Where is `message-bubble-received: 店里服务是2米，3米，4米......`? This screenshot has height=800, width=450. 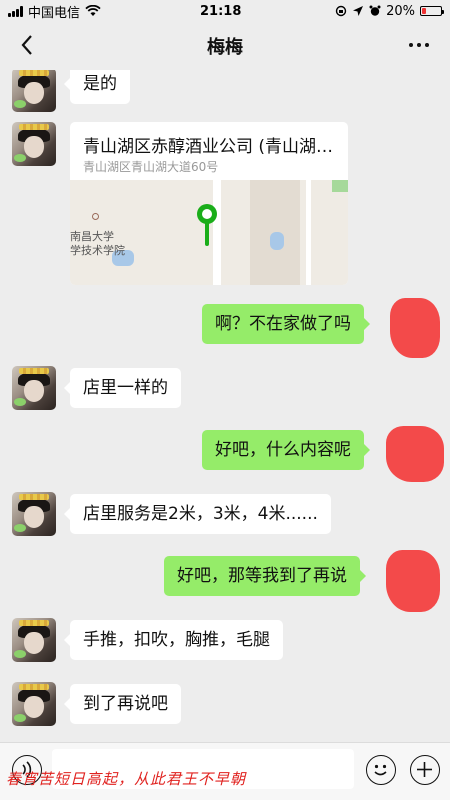
message-bubble-received: 店里服务是2米，3米，4米...... is located at coordinates (197, 514).